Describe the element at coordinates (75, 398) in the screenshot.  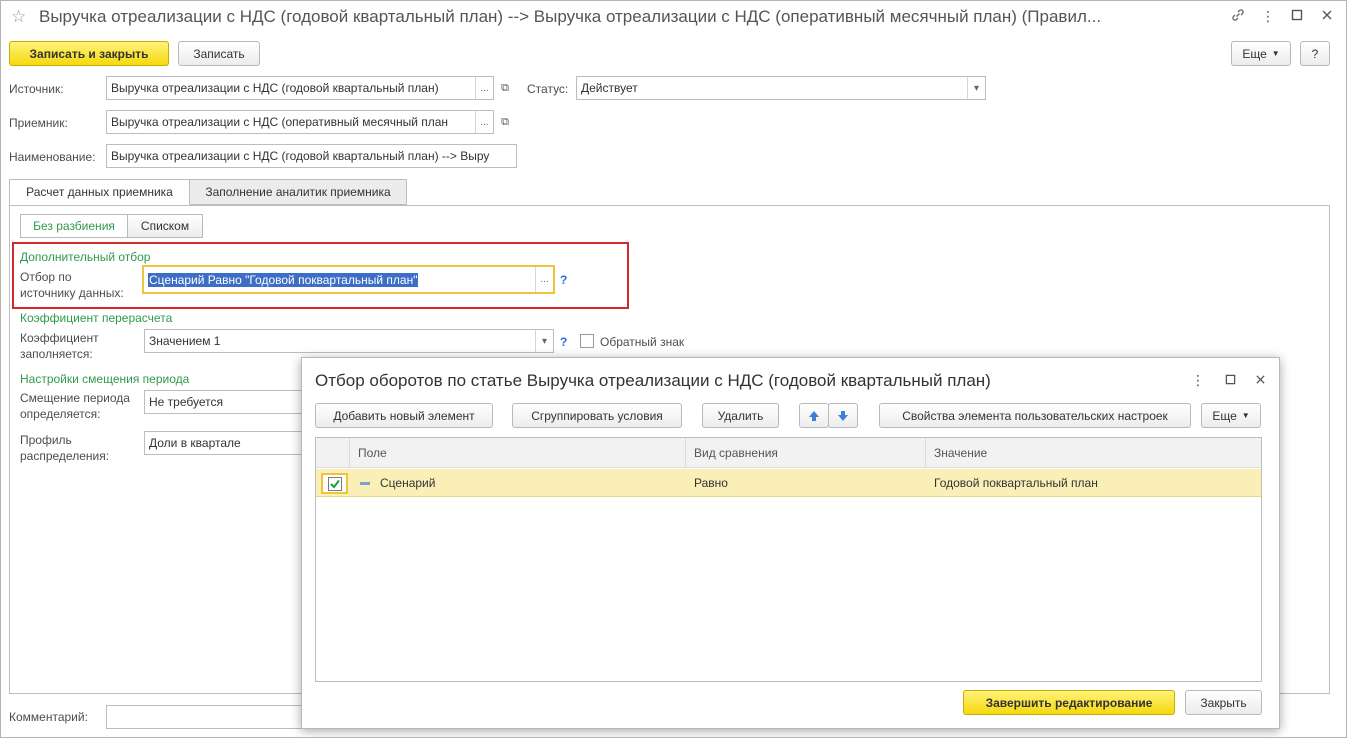
I see `shift-label-line1: Смещение периода` at that location.